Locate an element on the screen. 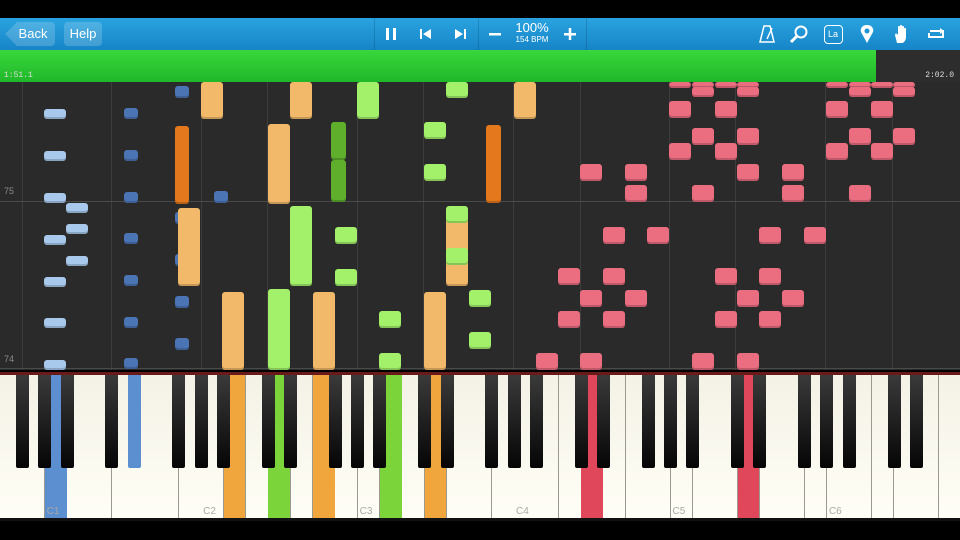 Image resolution: width=960 pixels, height=540 pixels. tempo-bpm: 154 BPM is located at coordinates (532, 39).